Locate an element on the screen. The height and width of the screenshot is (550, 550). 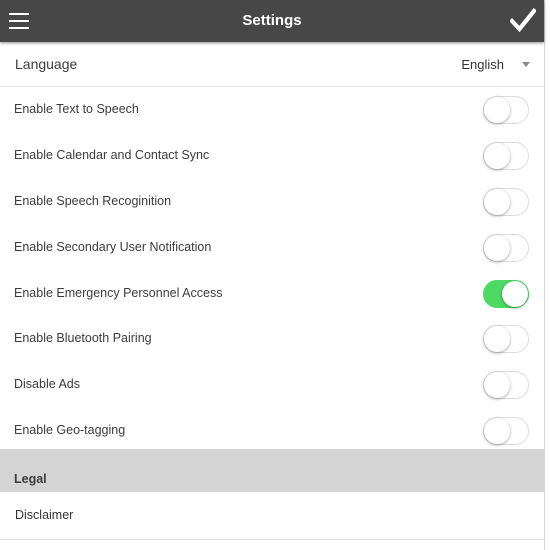
setting-row: Enable Emergency Personnel Access is located at coordinates (272, 294).